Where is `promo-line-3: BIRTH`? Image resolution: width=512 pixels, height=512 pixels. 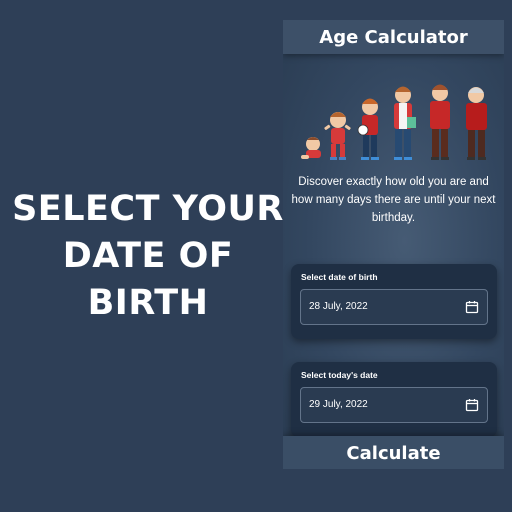
promo-line-3: BIRTH is located at coordinates (148, 303).